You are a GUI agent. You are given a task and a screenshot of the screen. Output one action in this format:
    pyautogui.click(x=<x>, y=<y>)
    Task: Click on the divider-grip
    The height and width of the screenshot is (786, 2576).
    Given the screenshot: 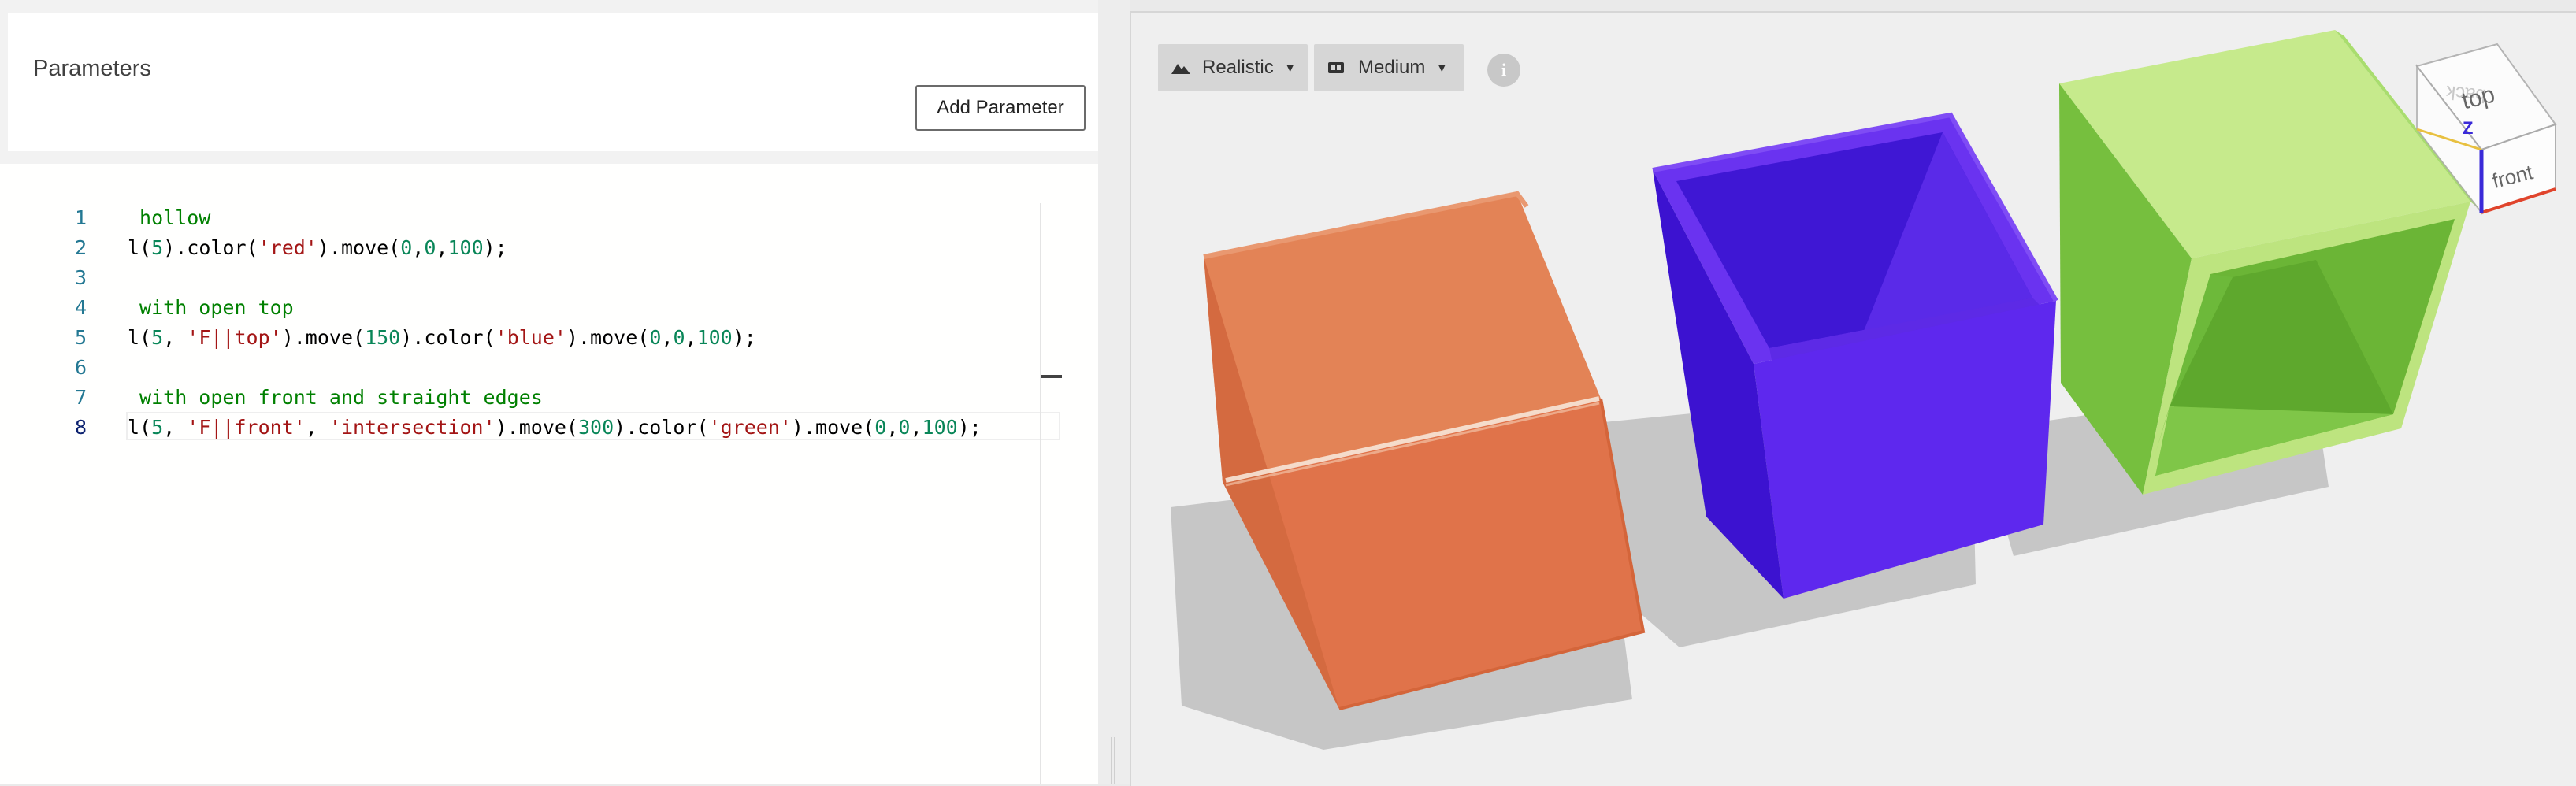 What is the action you would take?
    pyautogui.click(x=1113, y=761)
    